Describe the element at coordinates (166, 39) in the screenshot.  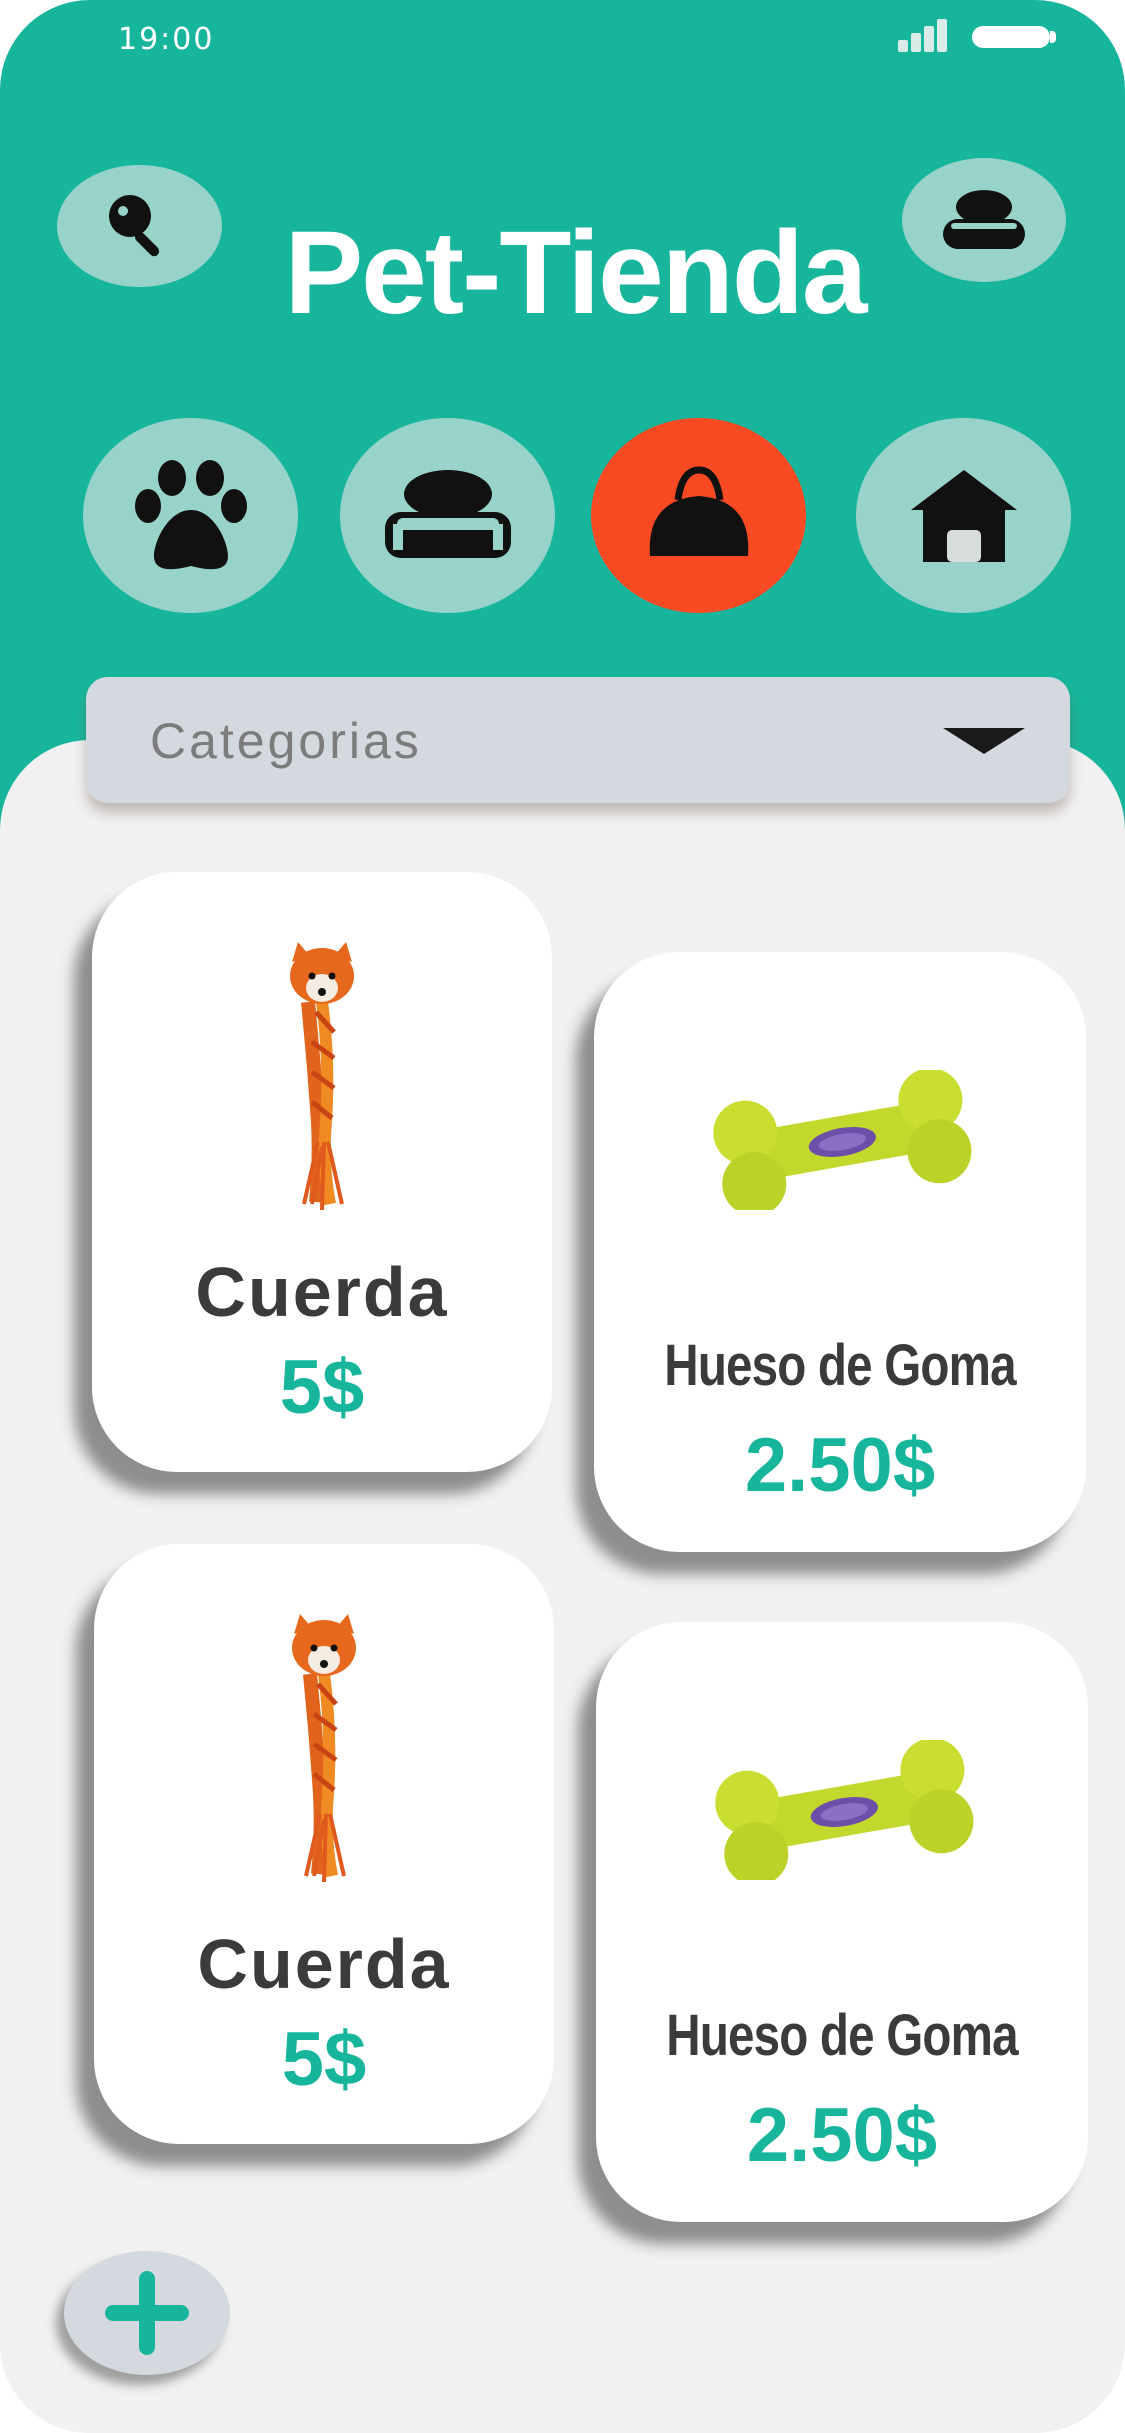
I see `status-time: 19:00` at that location.